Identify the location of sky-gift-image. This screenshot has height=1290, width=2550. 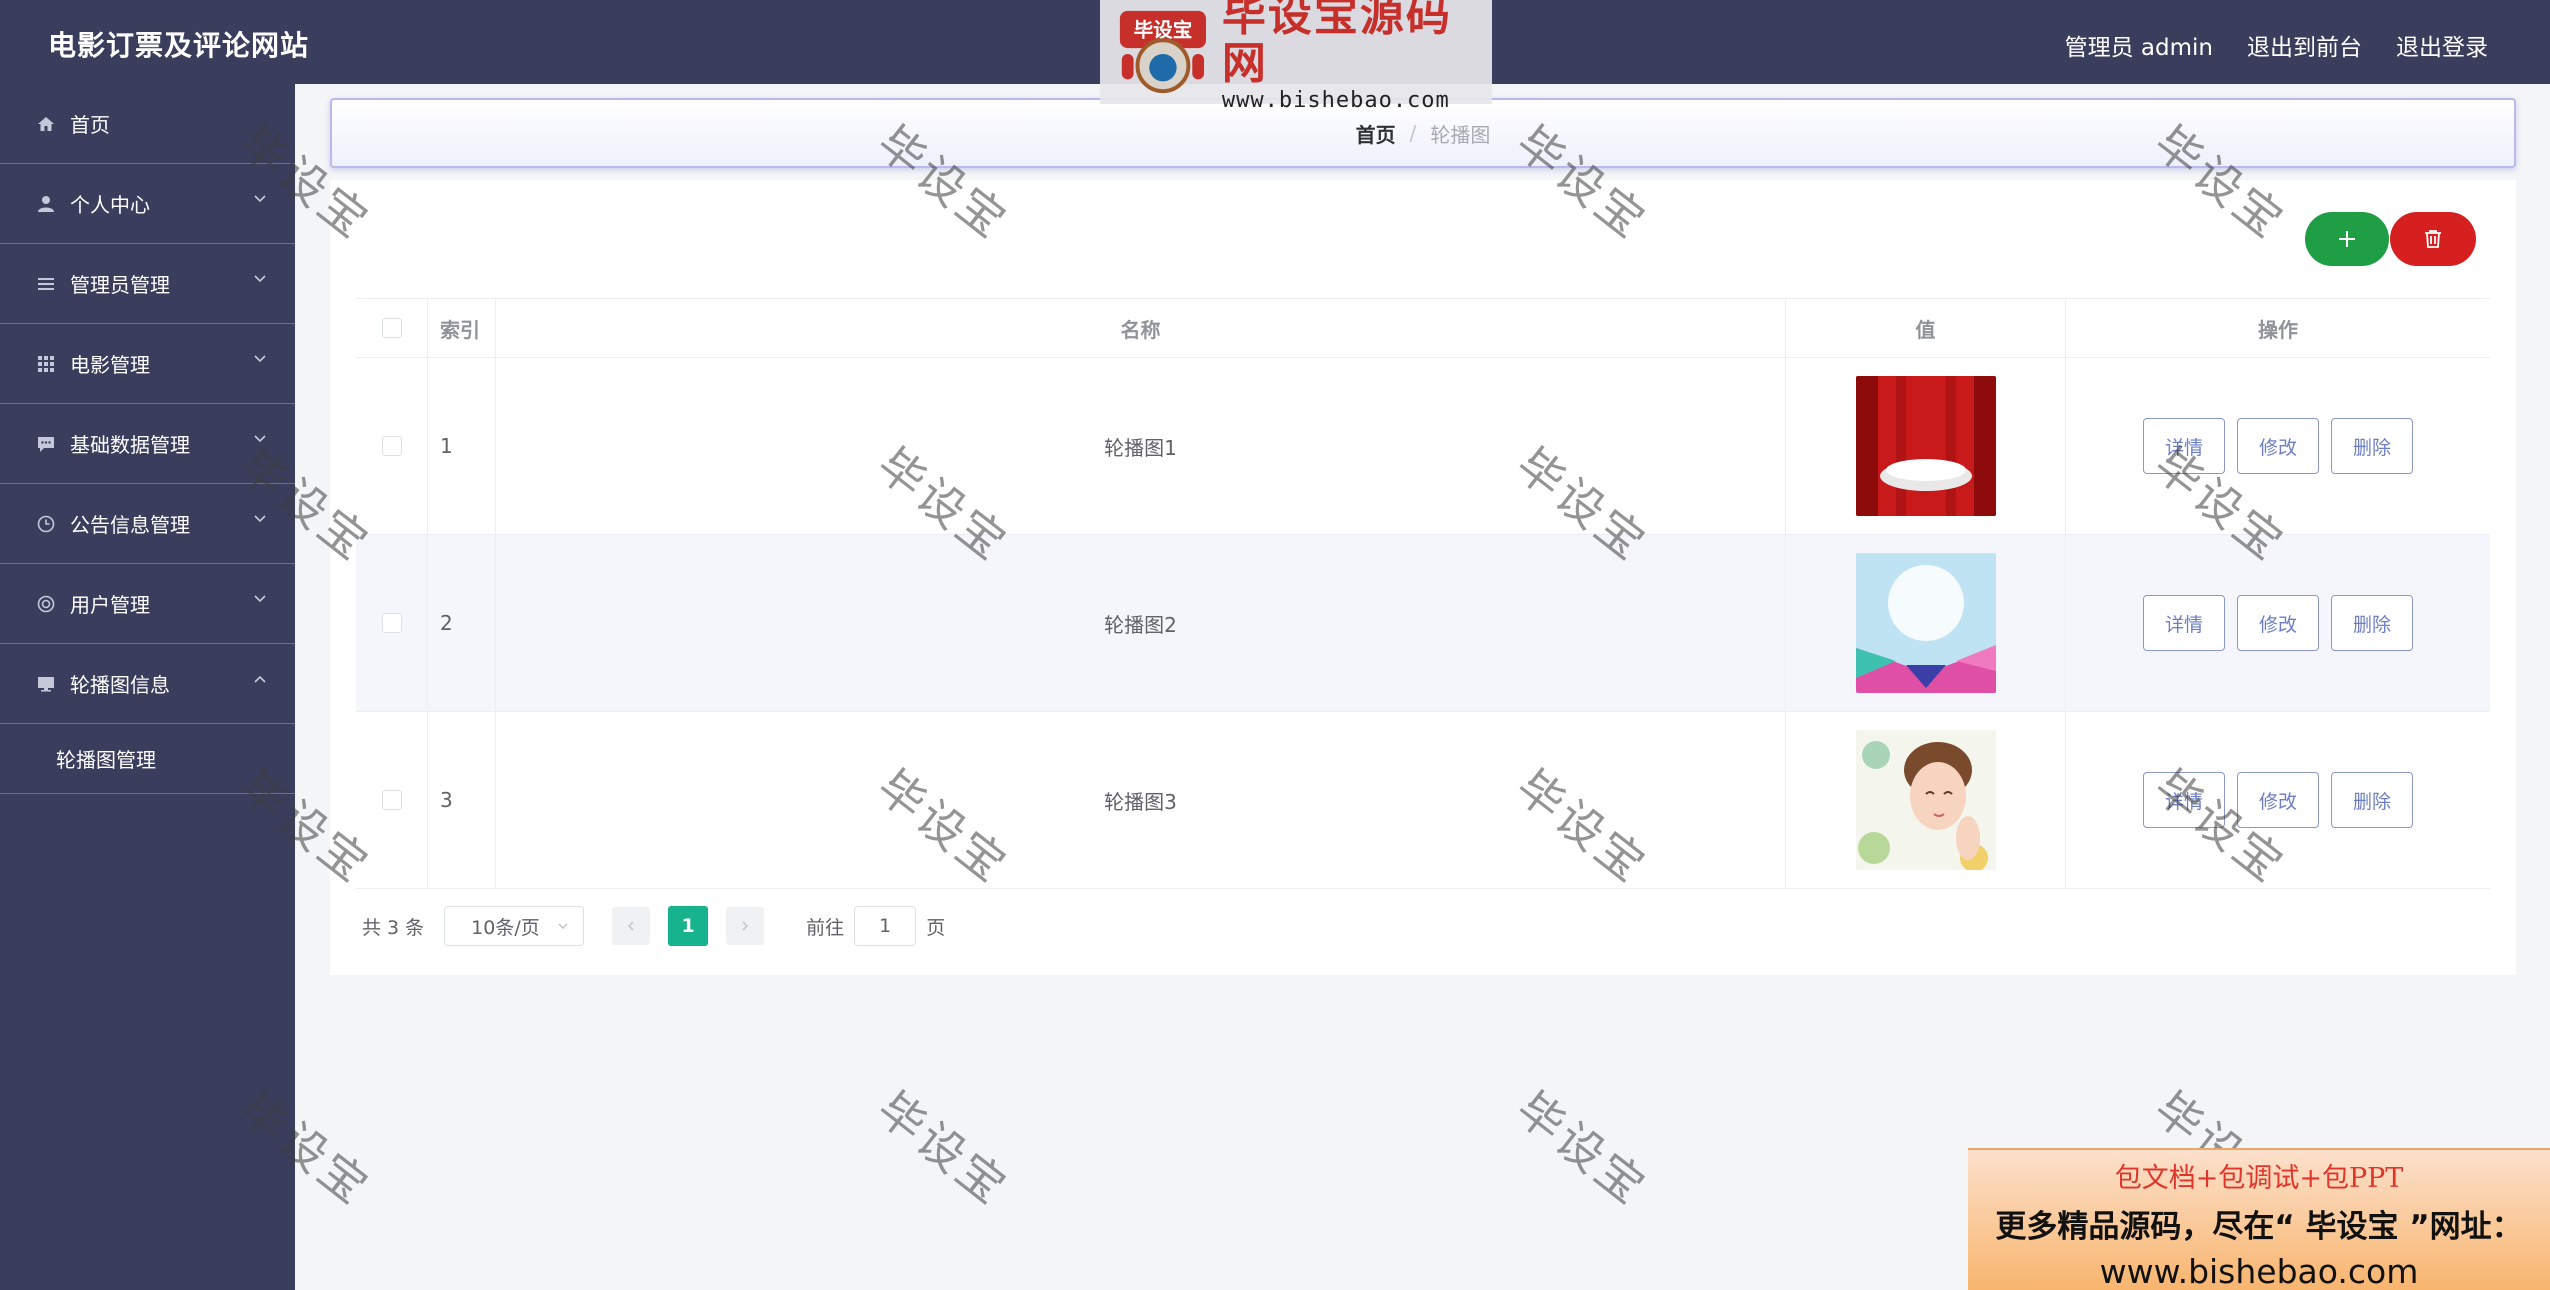
(1925, 623).